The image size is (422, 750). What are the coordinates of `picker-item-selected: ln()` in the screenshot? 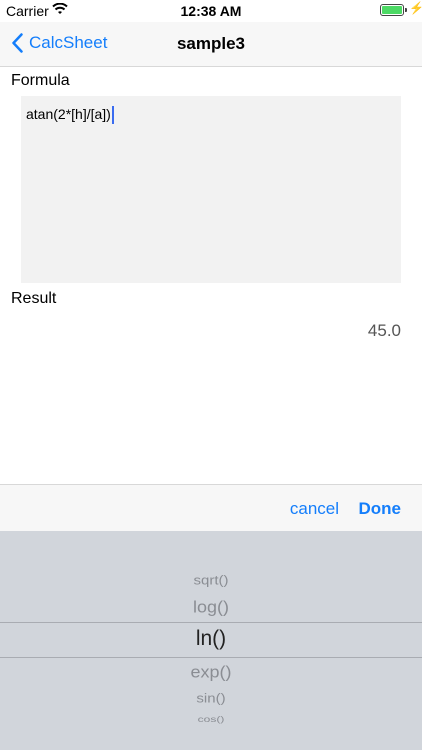 It's located at (211, 639).